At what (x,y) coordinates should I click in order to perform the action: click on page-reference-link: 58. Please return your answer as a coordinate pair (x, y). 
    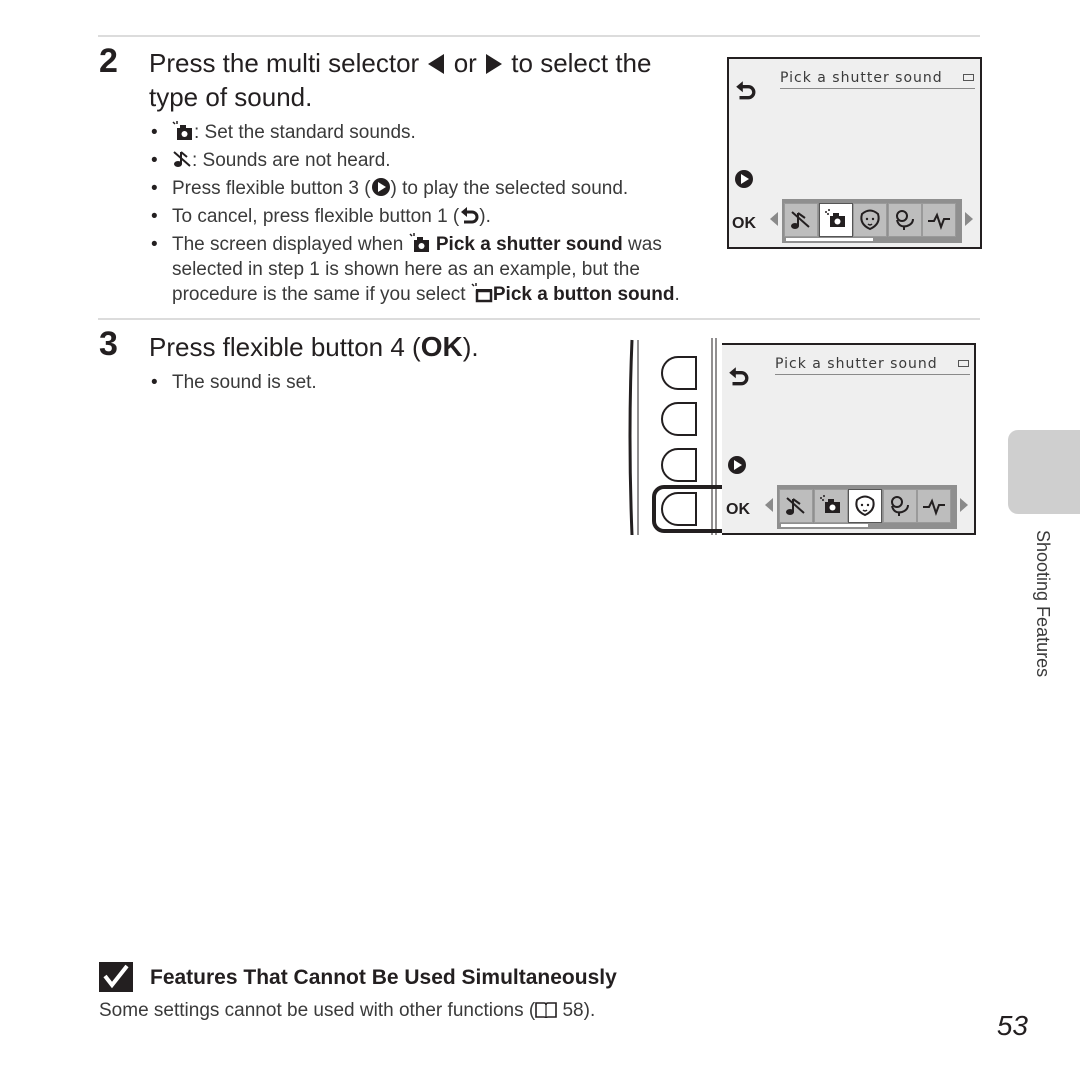
    Looking at the image, I should click on (572, 1010).